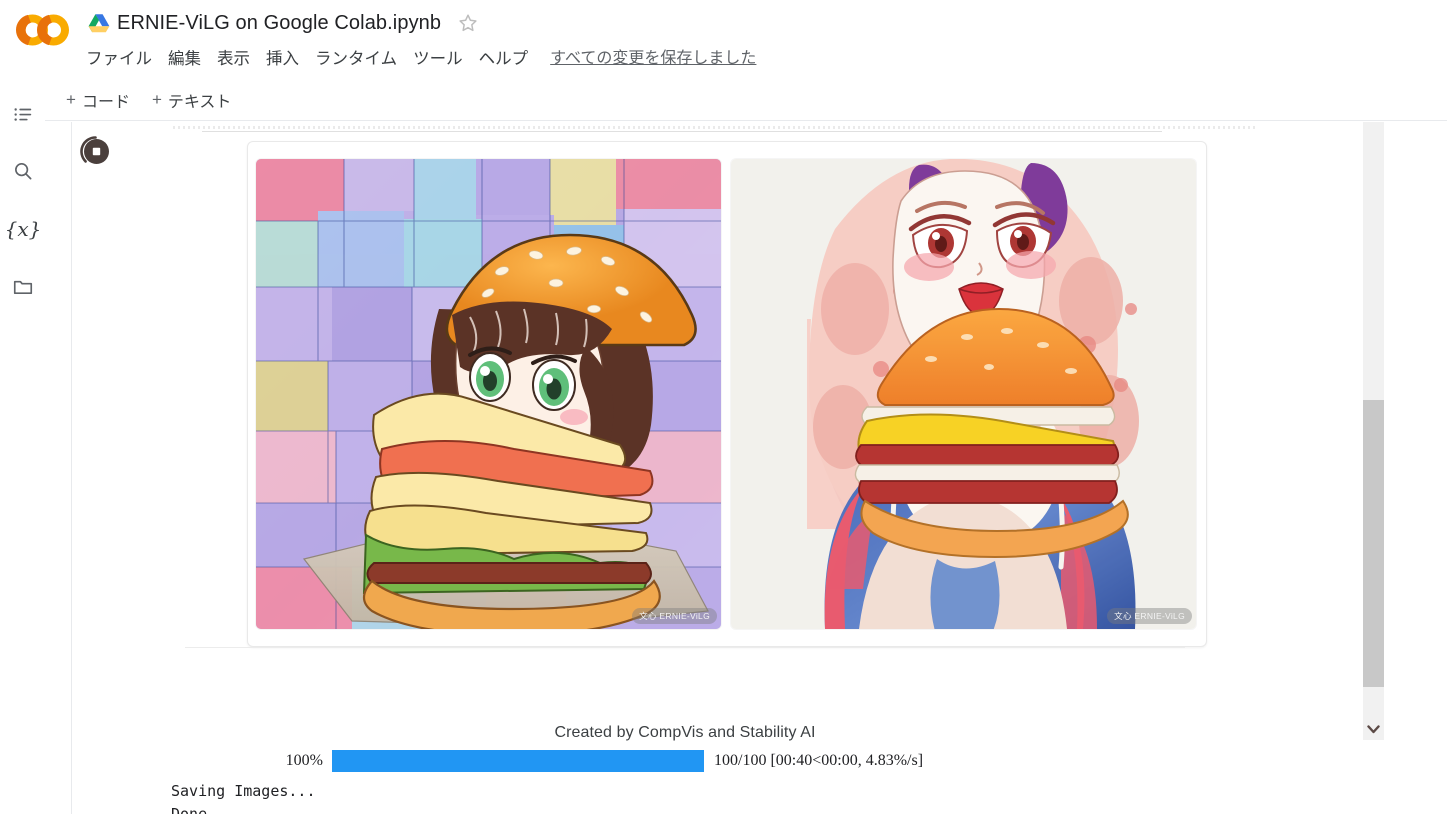 The width and height of the screenshot is (1447, 814). Describe the element at coordinates (71, 468) in the screenshot. I see `cell-gutter-divider` at that location.